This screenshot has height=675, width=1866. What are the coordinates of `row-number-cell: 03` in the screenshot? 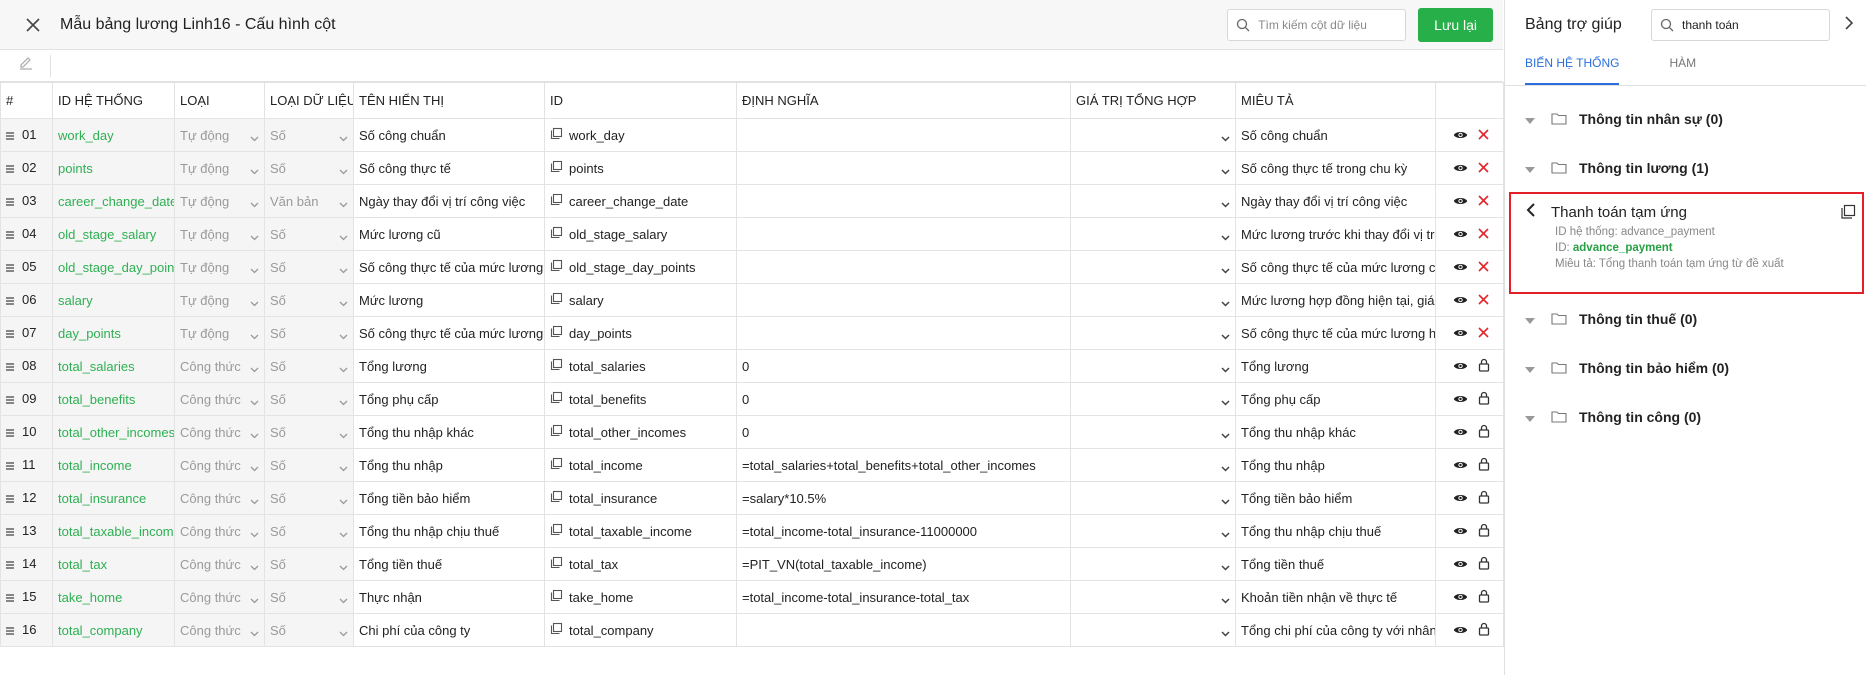 It's located at (26, 201).